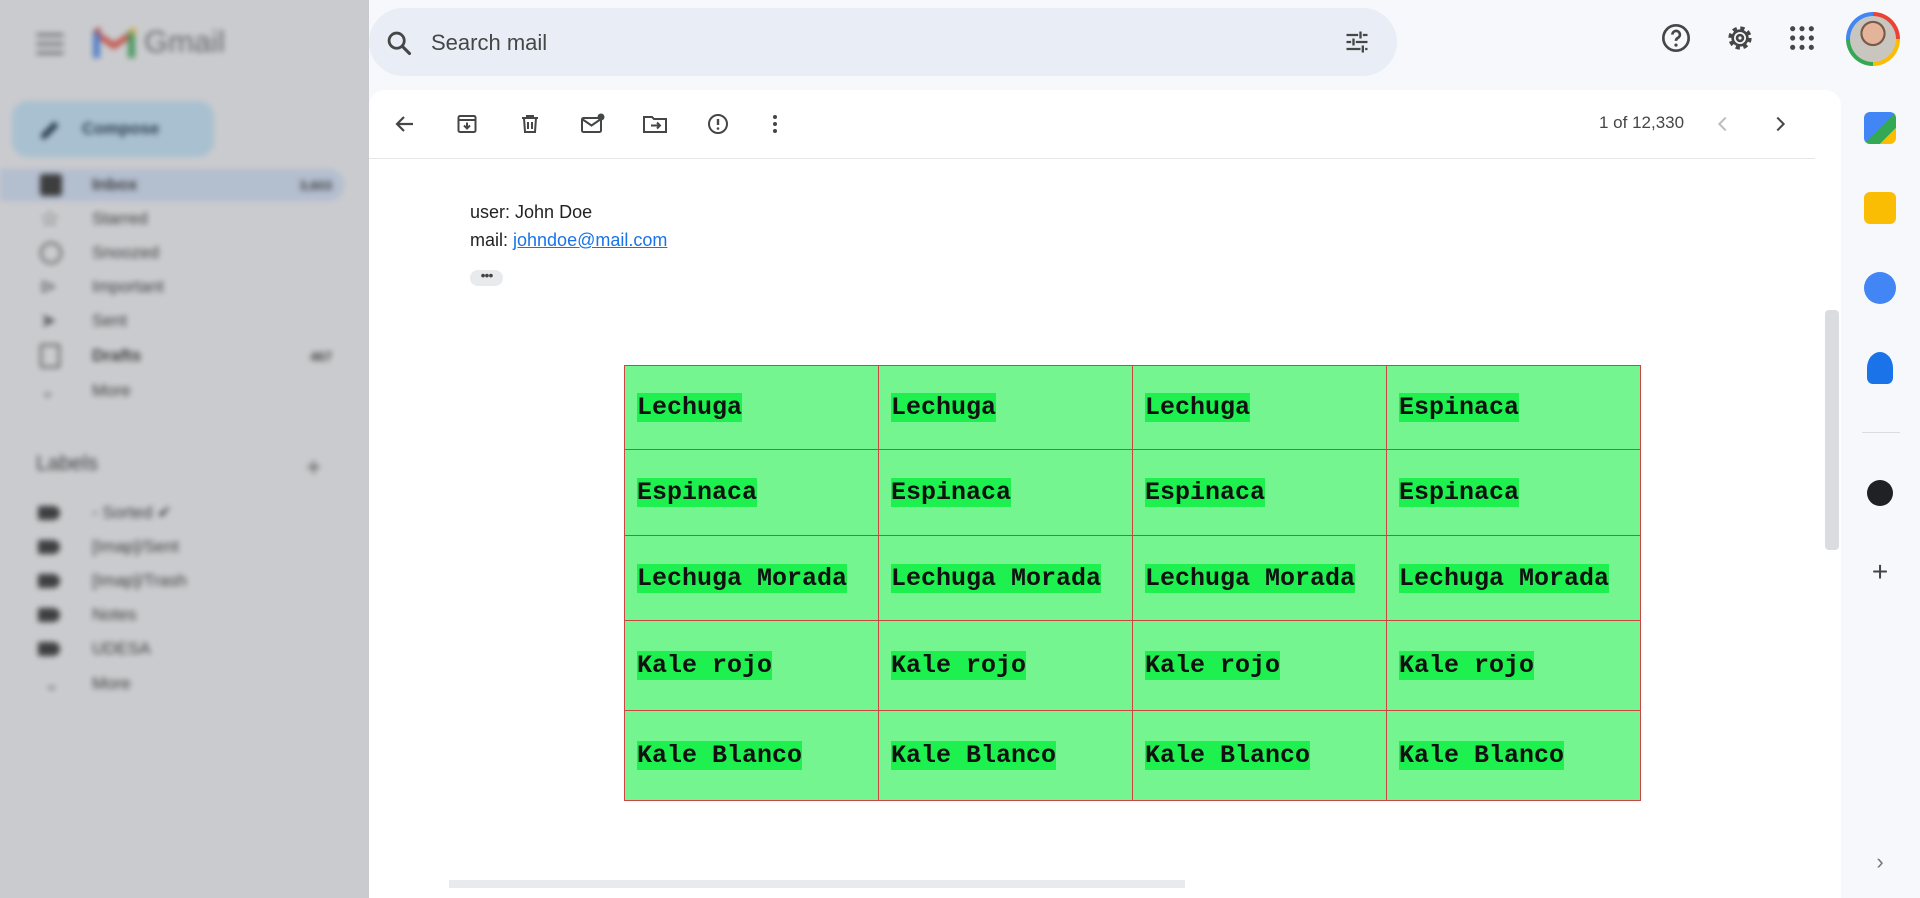 The image size is (1920, 898). Describe the element at coordinates (492, 240) in the screenshot. I see `mail-line-label: mail:` at that location.